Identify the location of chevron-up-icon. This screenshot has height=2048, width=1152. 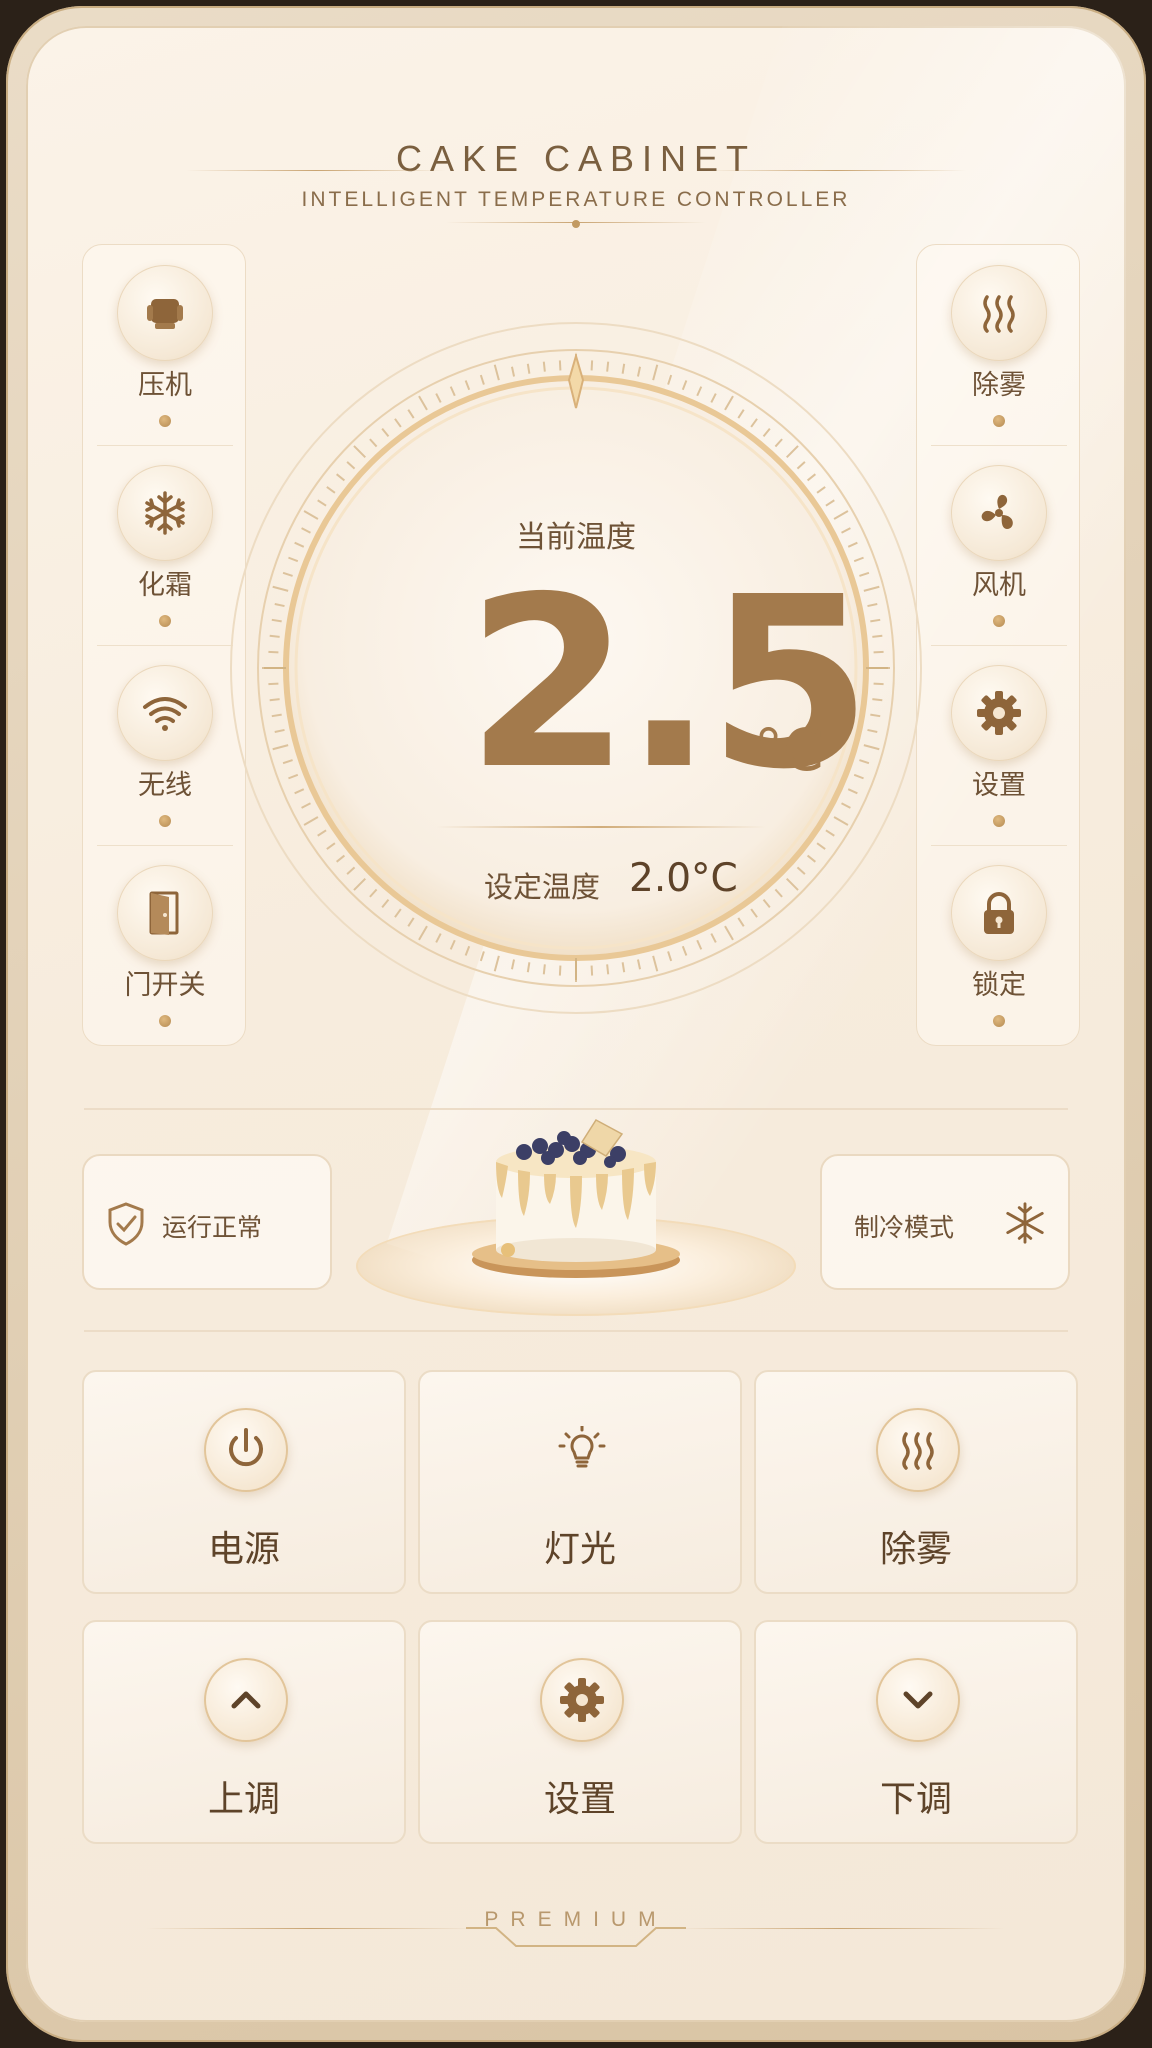
(246, 1700).